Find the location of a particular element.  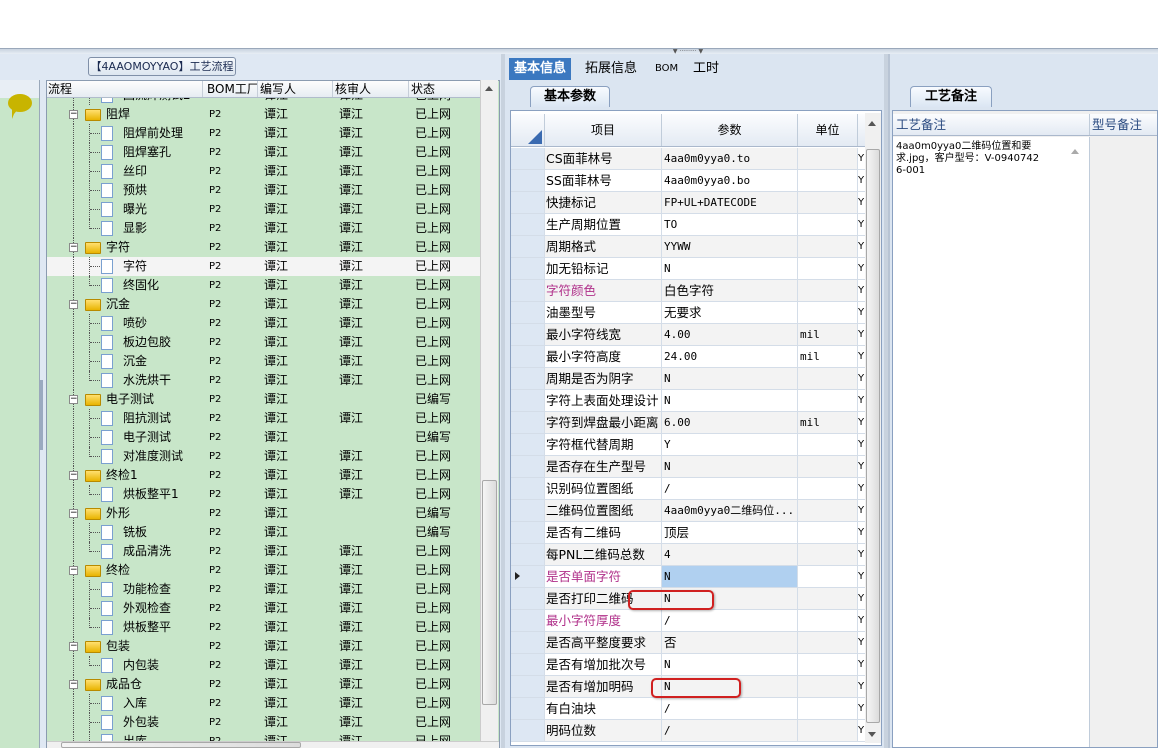

tree-item-row: 内包装 P2 谭江 谭江 已上网 is located at coordinates (264, 665).